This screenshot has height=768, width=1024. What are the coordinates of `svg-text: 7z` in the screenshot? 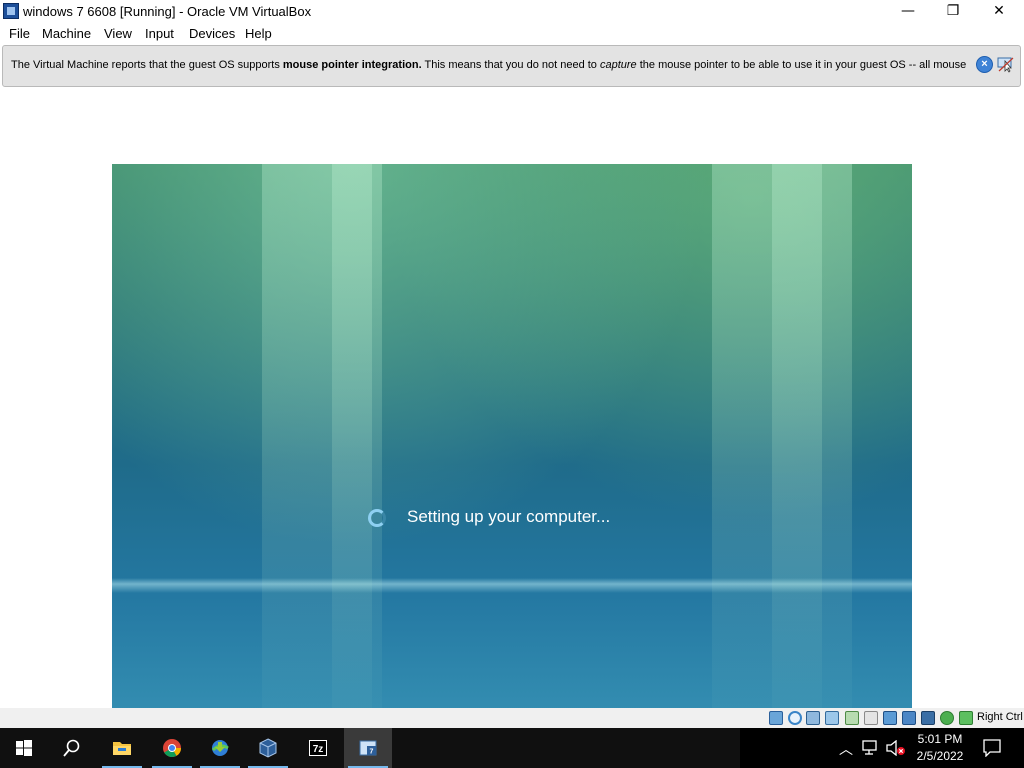 It's located at (318, 749).